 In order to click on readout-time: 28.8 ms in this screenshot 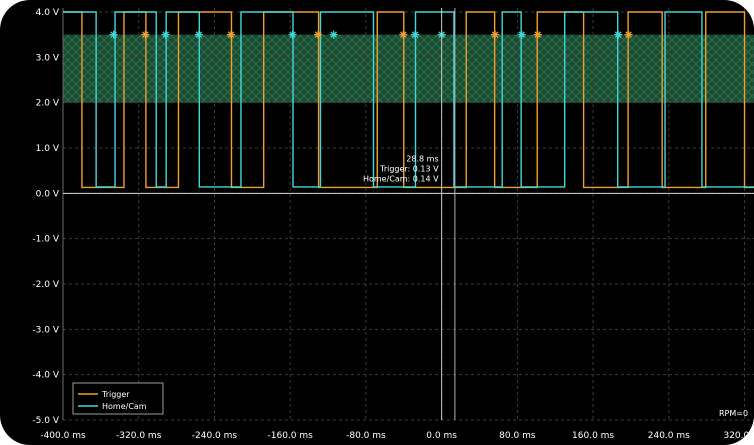, I will do `click(422, 159)`.